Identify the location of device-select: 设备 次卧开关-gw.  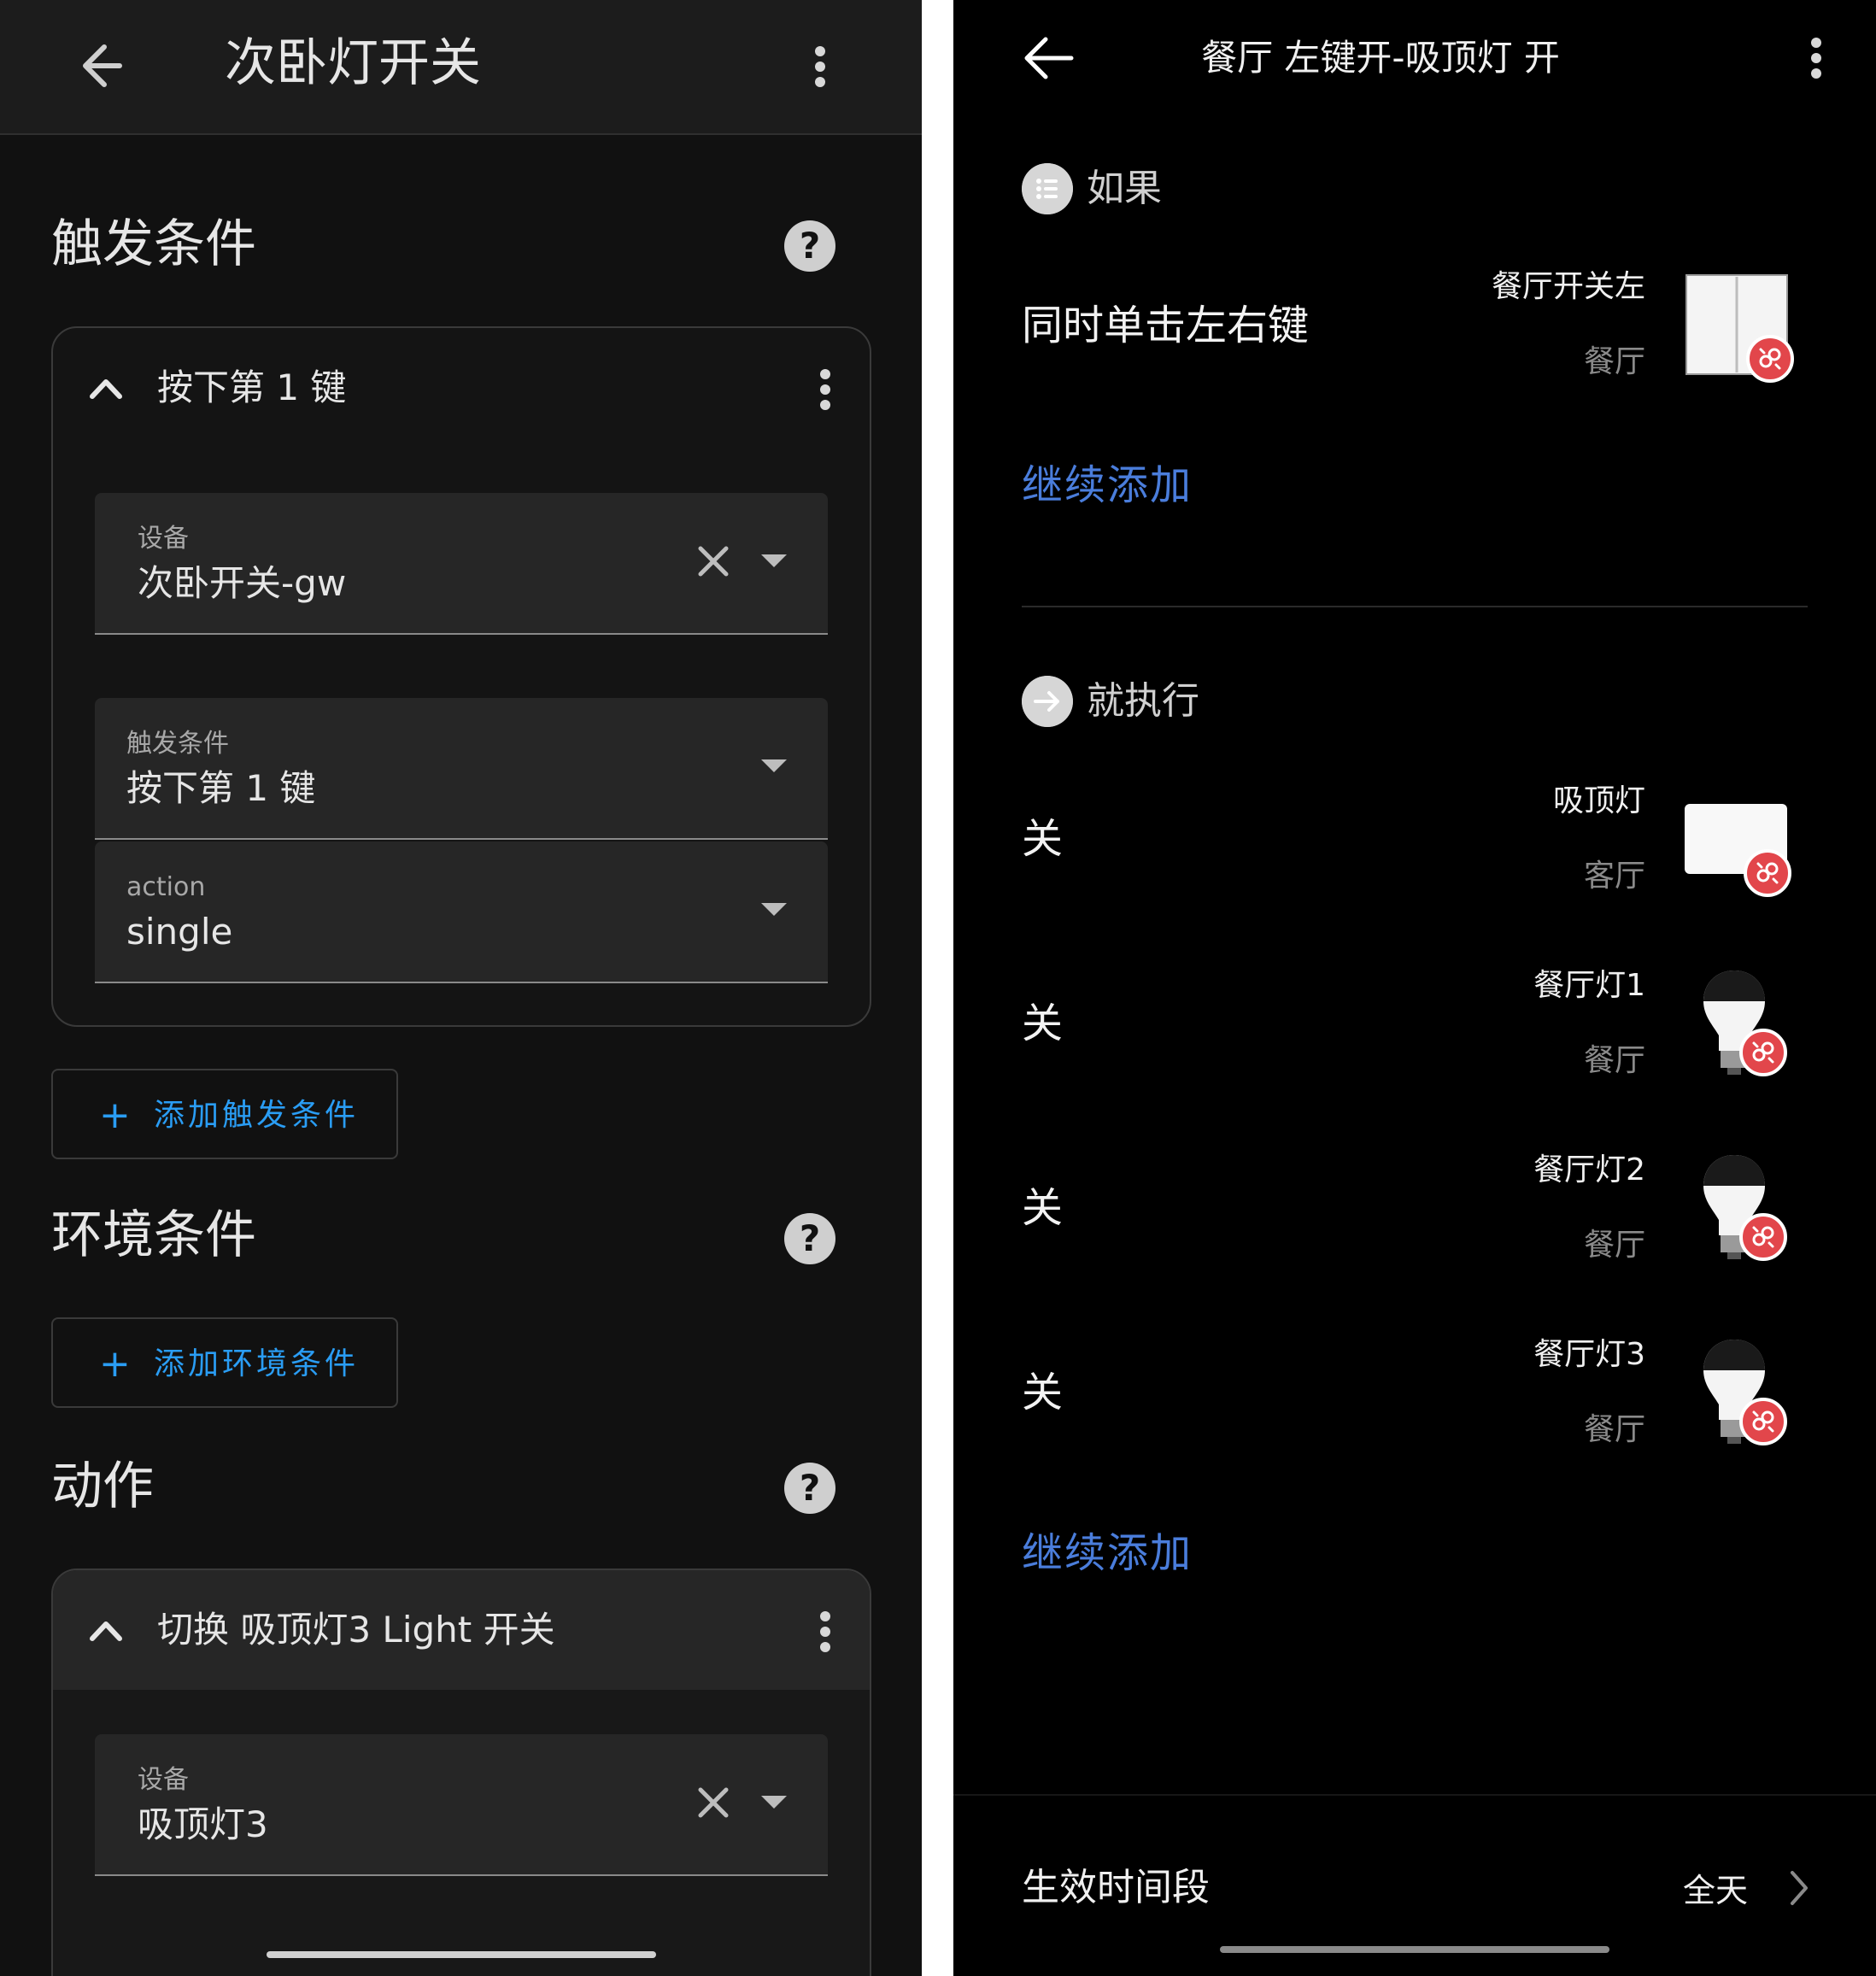
(462, 564).